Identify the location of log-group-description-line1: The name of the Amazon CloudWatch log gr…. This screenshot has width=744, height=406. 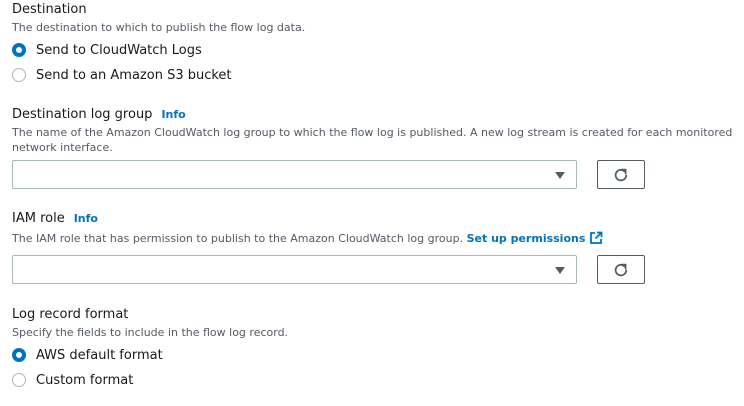
(372, 132).